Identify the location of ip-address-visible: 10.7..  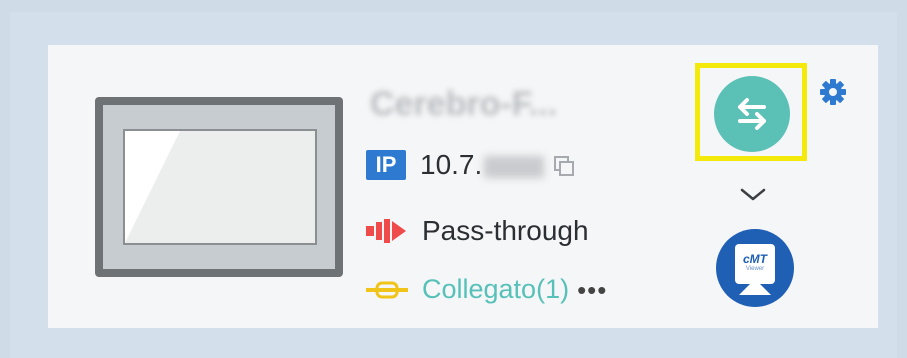
(451, 164).